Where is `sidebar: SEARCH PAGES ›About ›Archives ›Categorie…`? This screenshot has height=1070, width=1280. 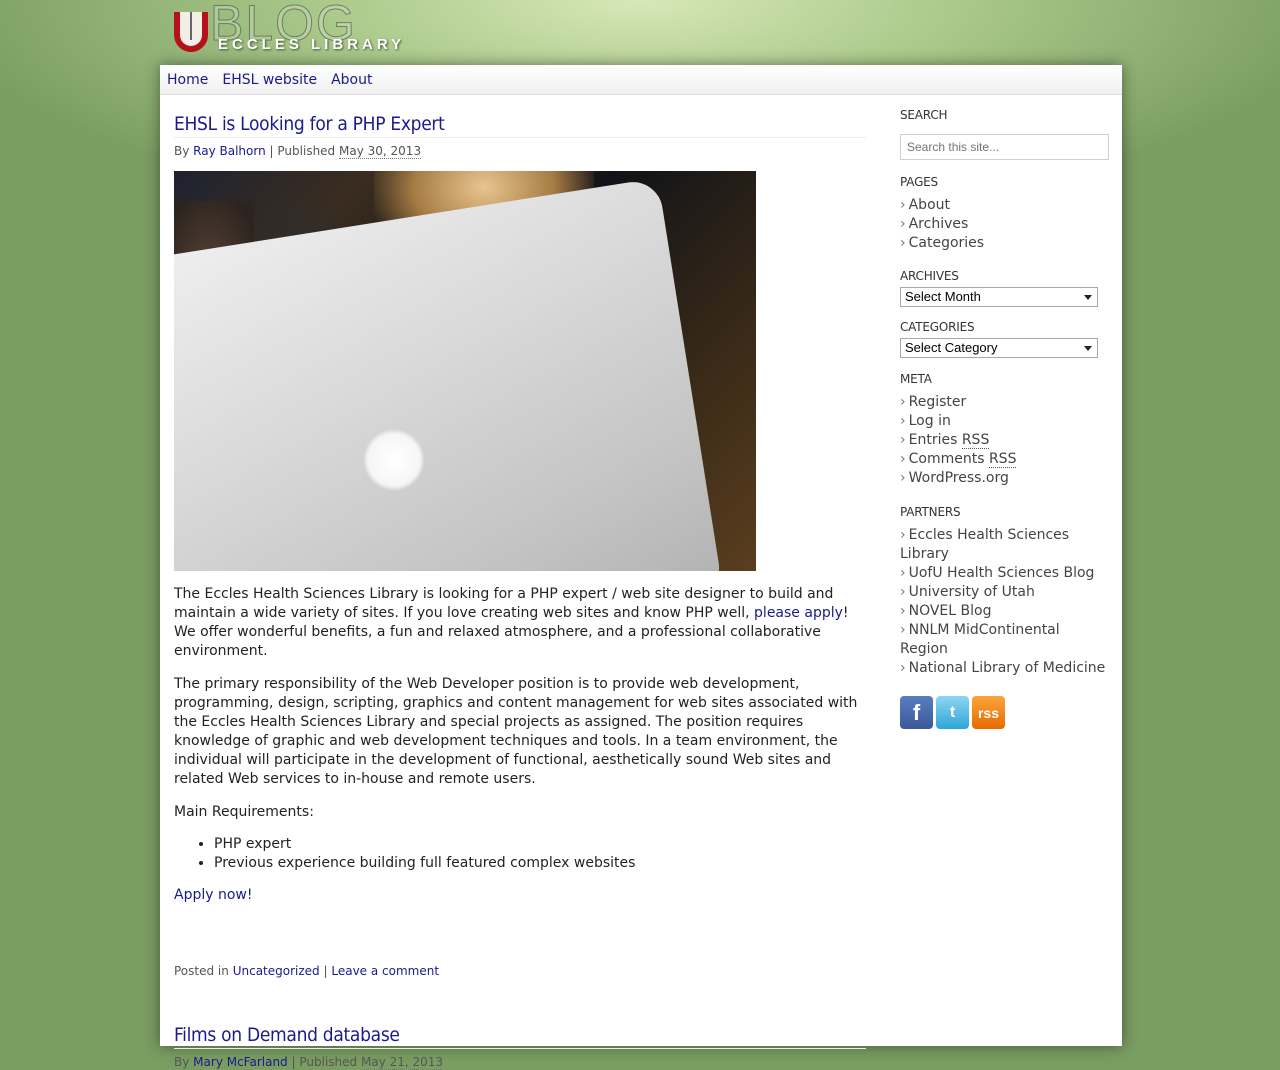
sidebar: SEARCH PAGES ›About ›Archives ›Categorie… is located at coordinates (1006, 412).